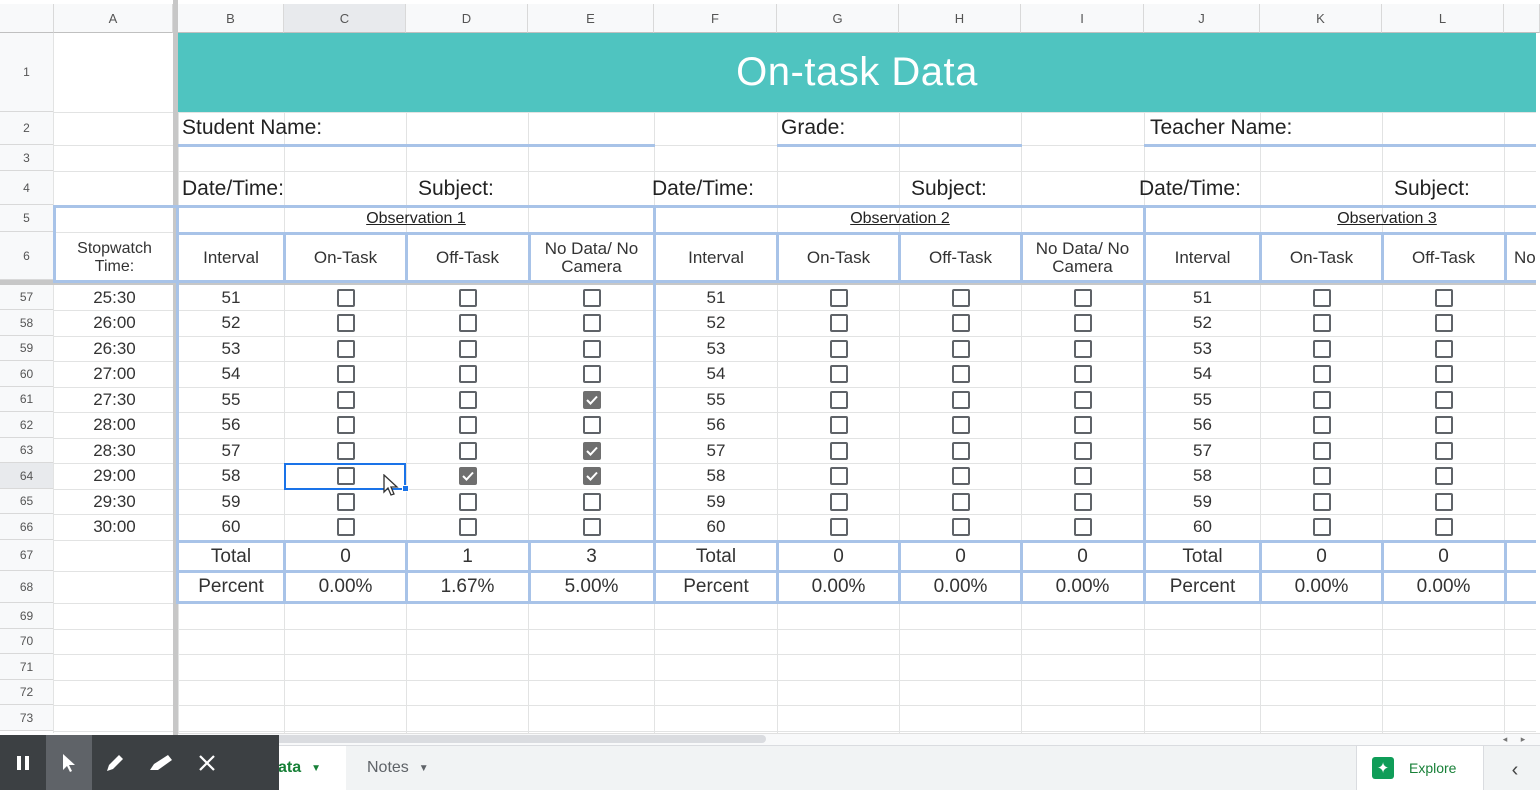 The height and width of the screenshot is (790, 1540). I want to click on stopwatch-time-cell: 29:30, so click(114, 501).